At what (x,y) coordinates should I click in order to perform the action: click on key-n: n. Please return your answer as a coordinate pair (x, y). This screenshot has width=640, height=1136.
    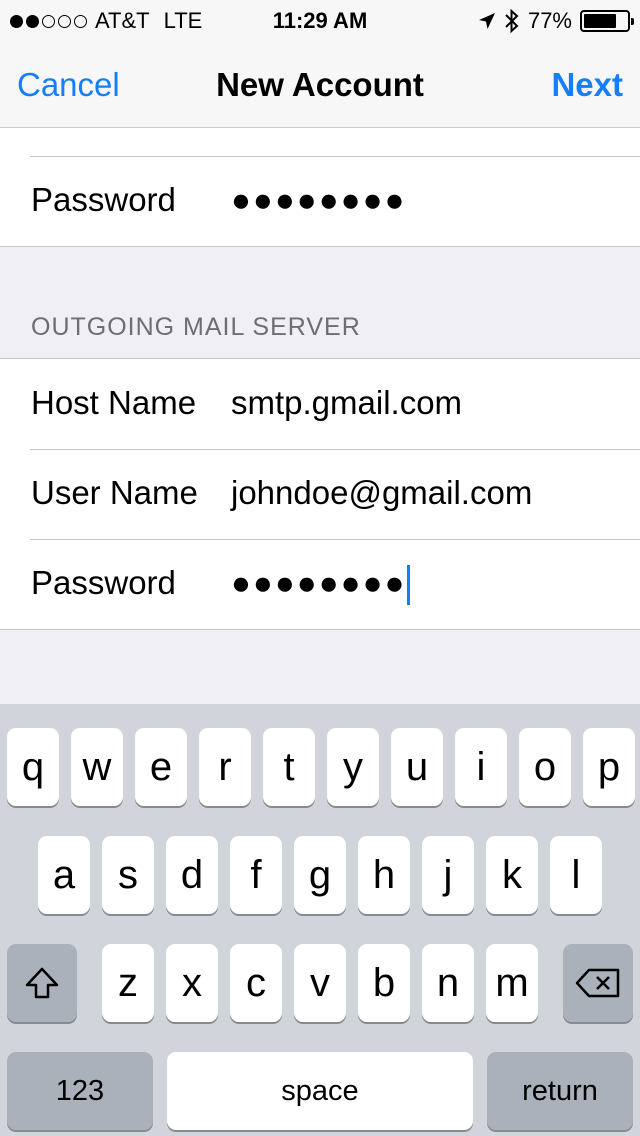
    Looking at the image, I should click on (448, 983).